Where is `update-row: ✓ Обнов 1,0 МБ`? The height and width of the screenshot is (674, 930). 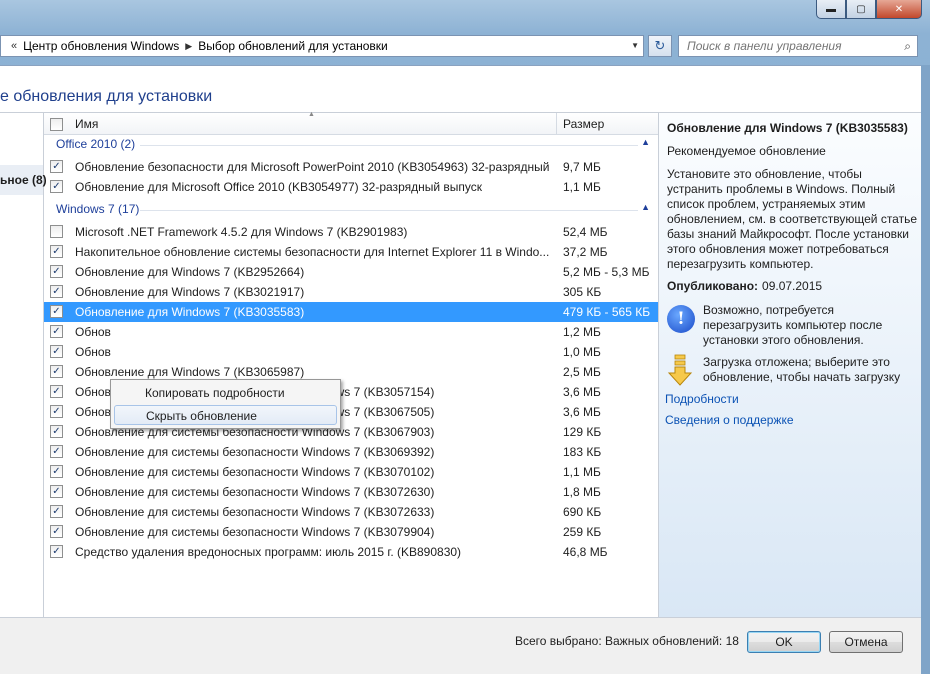 update-row: ✓ Обнов 1,0 МБ is located at coordinates (351, 352).